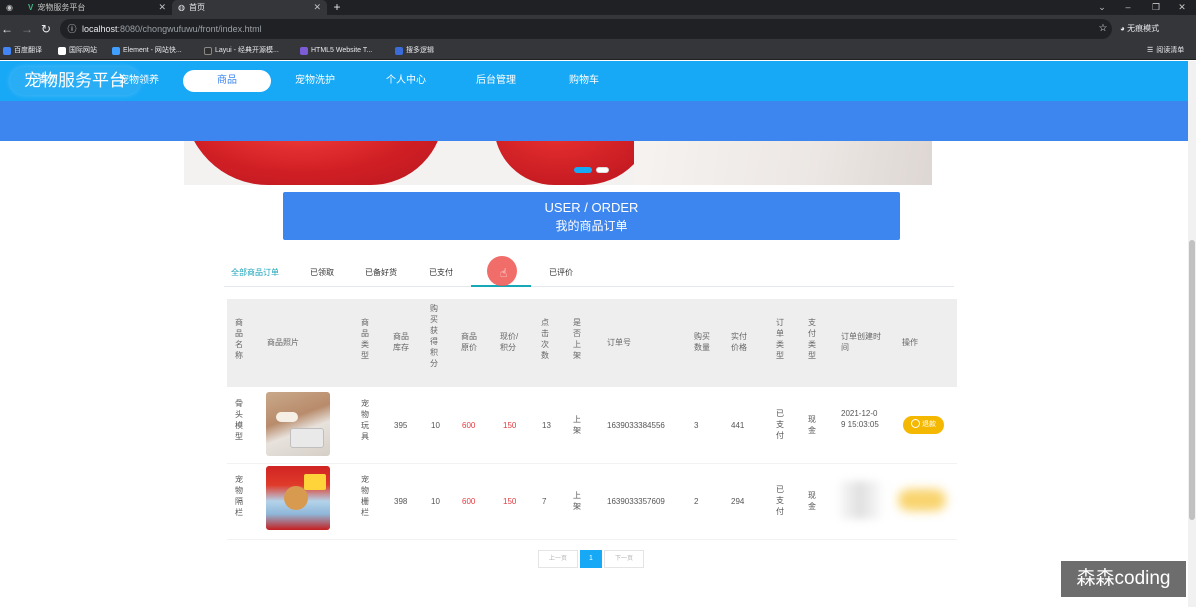  I want to click on page-1-button: 1, so click(591, 559).